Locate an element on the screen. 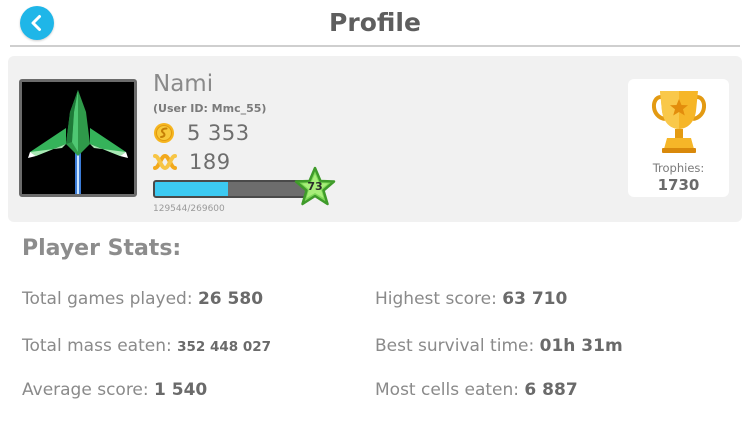  stat-label: Most cells eaten: is located at coordinates (450, 390).